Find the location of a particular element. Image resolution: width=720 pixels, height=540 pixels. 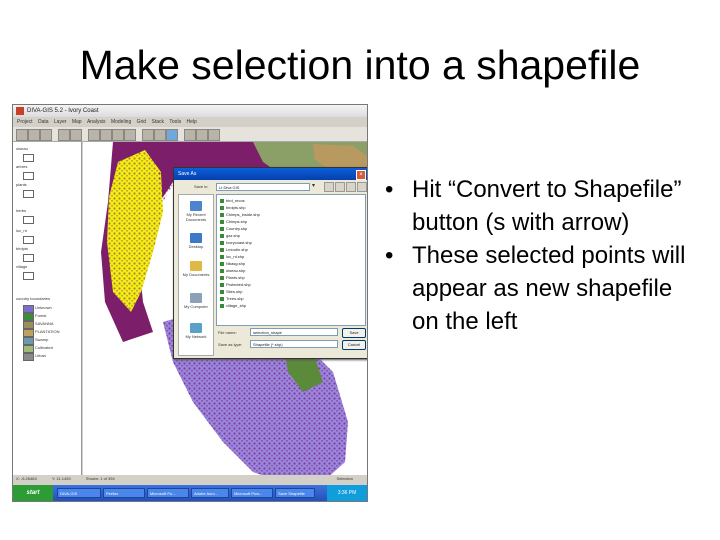

documents-icon is located at coordinates (196, 266).